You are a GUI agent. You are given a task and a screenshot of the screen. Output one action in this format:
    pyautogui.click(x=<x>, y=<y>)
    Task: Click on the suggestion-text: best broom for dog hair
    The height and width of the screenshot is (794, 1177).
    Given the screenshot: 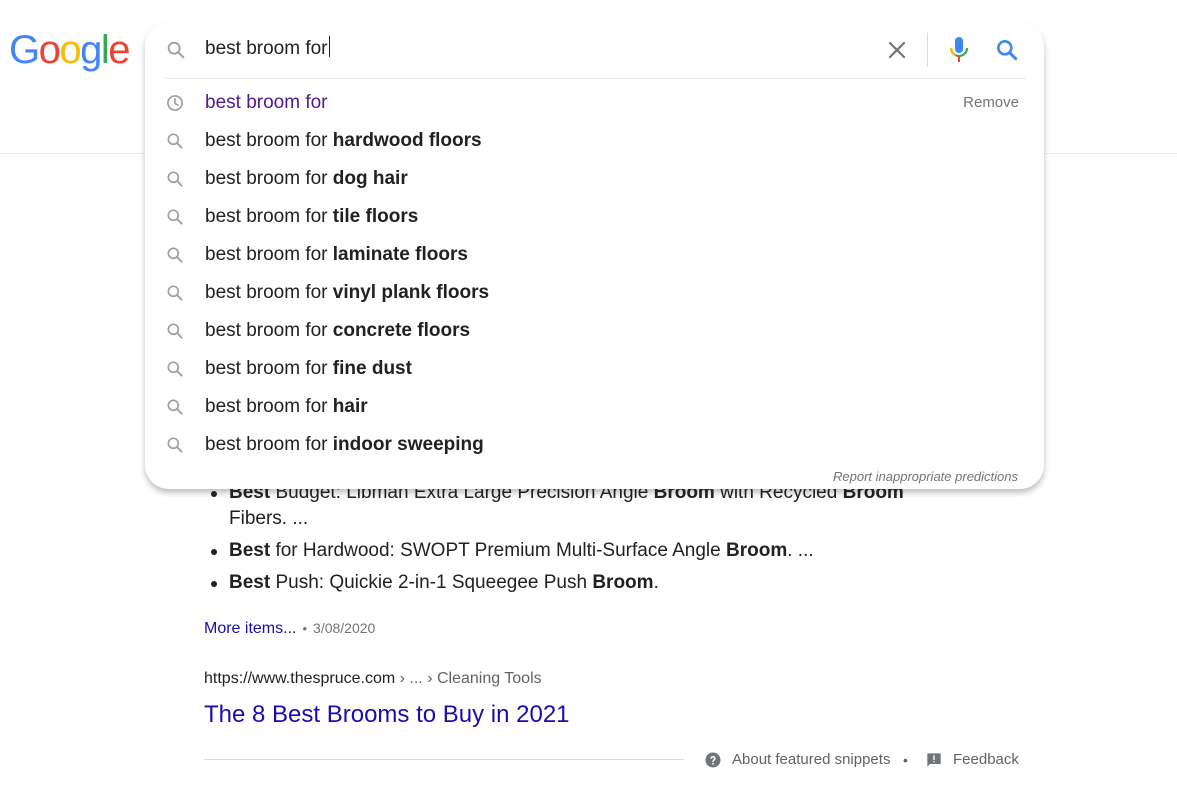 What is the action you would take?
    pyautogui.click(x=306, y=179)
    